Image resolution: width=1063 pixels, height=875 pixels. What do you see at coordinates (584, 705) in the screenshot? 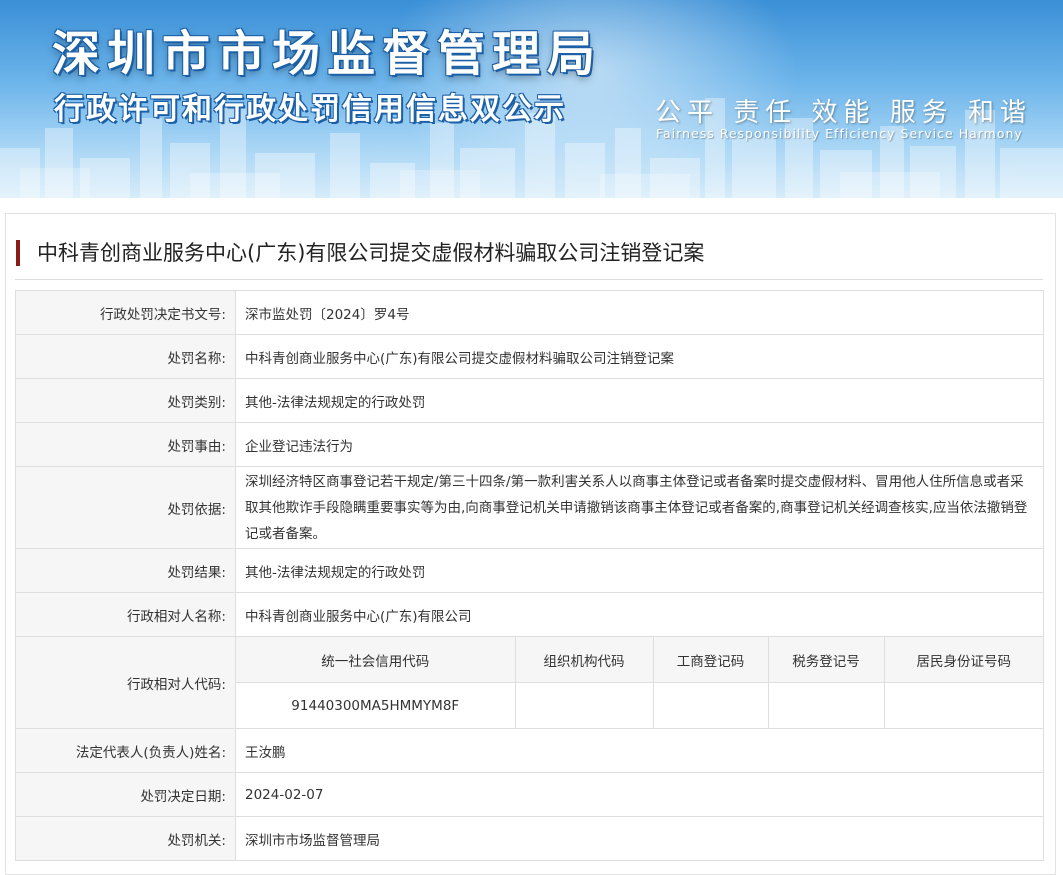
I see `org-code-value` at bounding box center [584, 705].